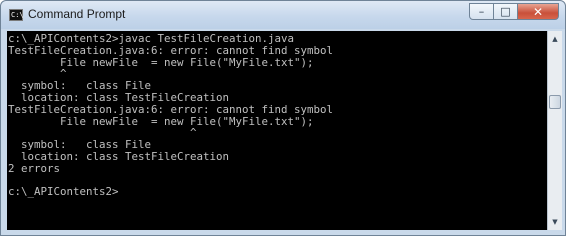 This screenshot has width=568, height=240. I want to click on scrollbar-thumb, so click(555, 102).